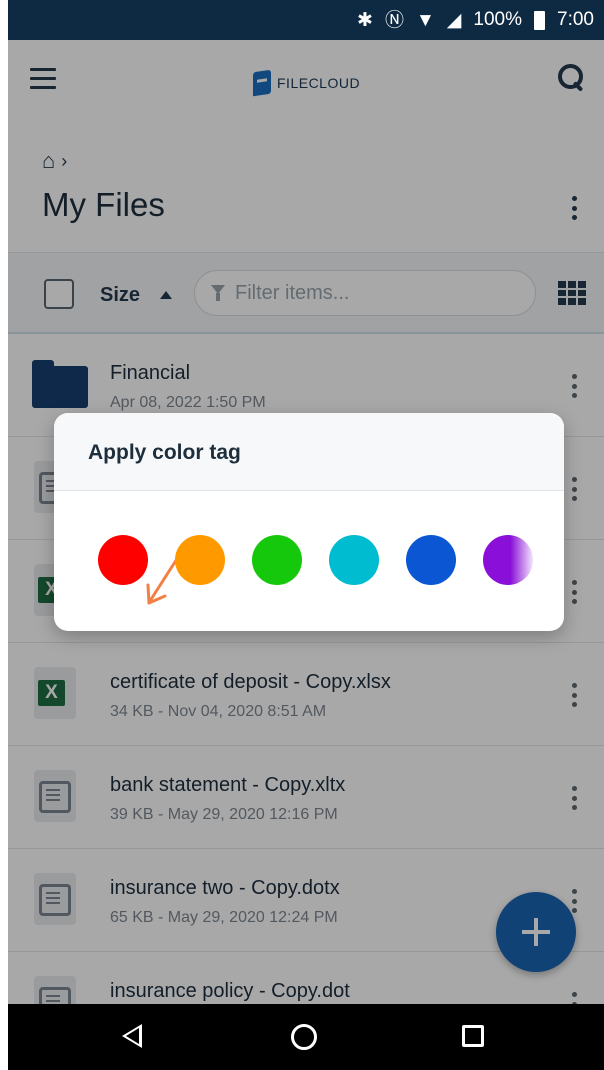 The width and height of the screenshot is (604, 1070). What do you see at coordinates (498, 19) in the screenshot?
I see `battery-percent: 100%` at bounding box center [498, 19].